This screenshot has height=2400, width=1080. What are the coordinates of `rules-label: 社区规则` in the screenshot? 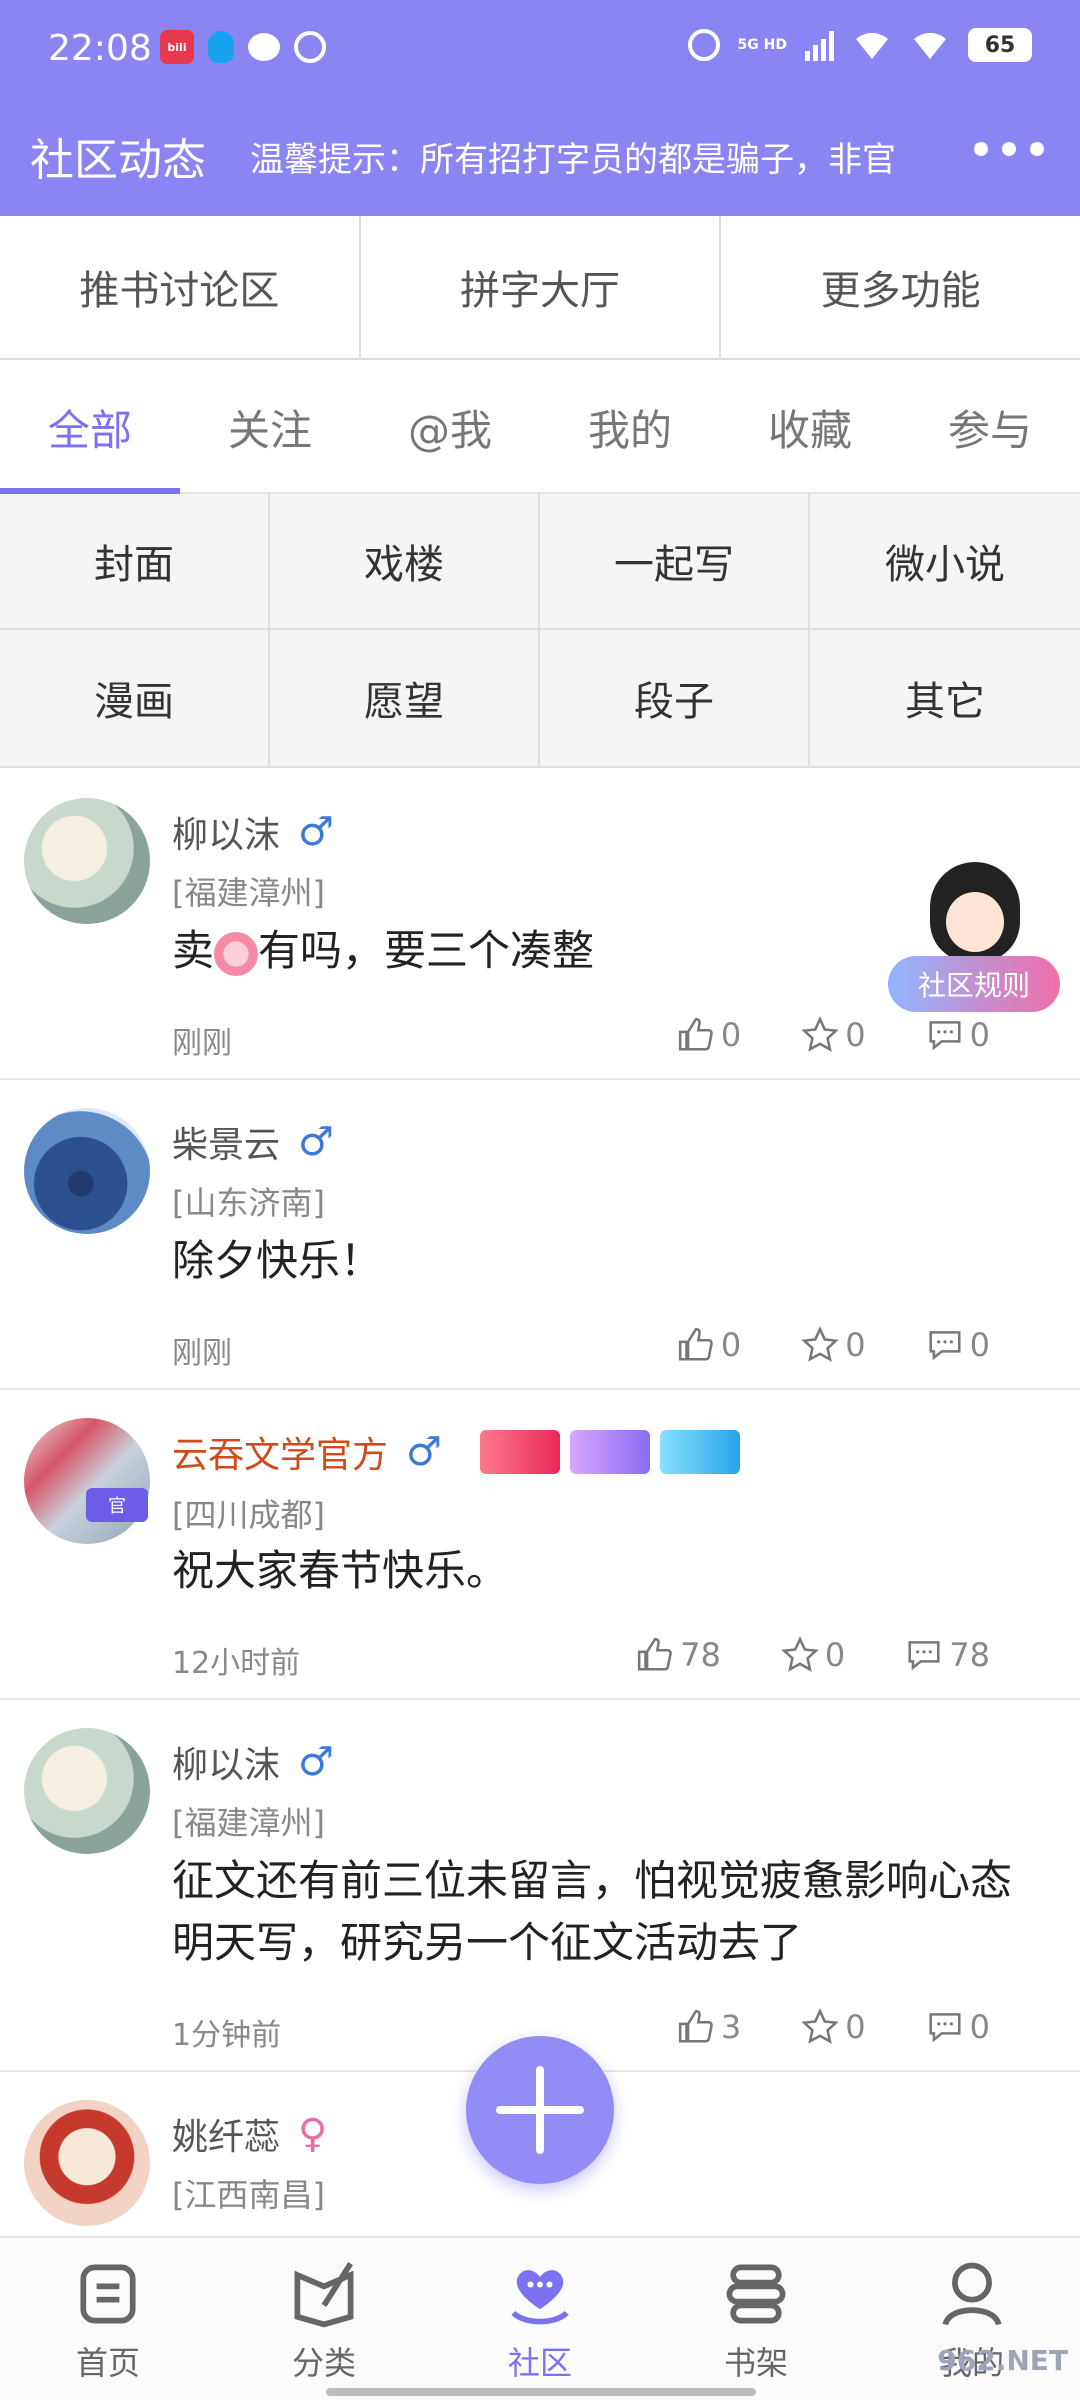 It's located at (974, 984).